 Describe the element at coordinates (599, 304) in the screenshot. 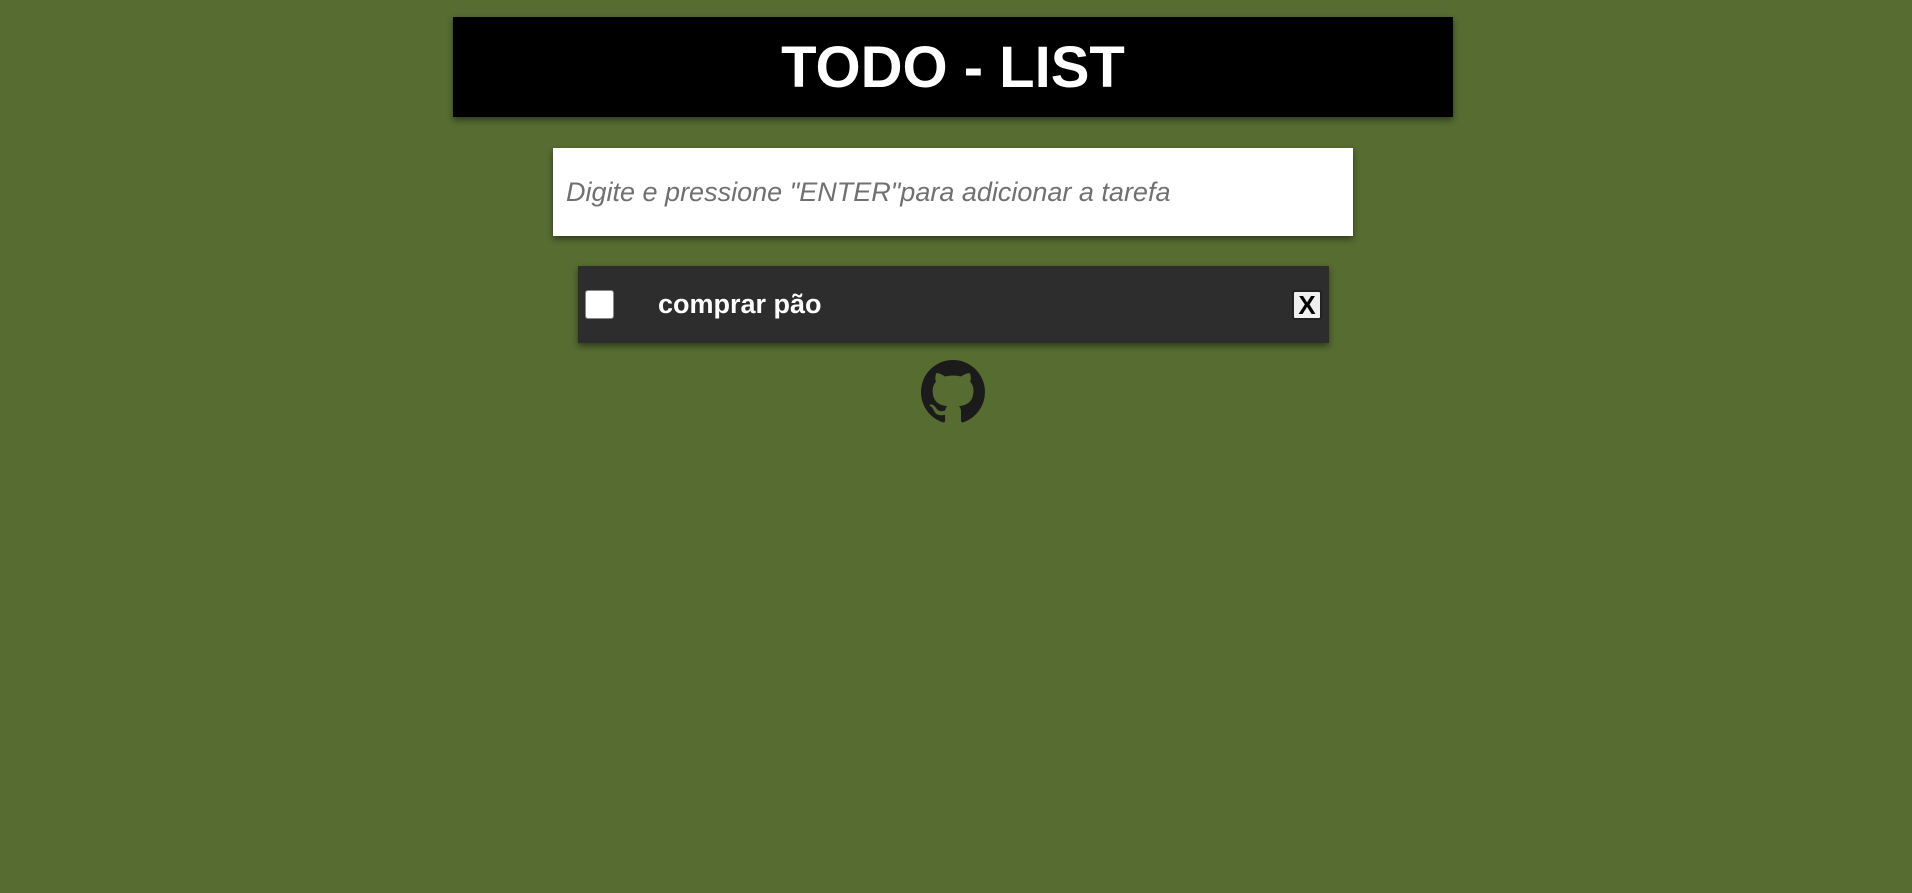

I see `todo-checkbox` at that location.